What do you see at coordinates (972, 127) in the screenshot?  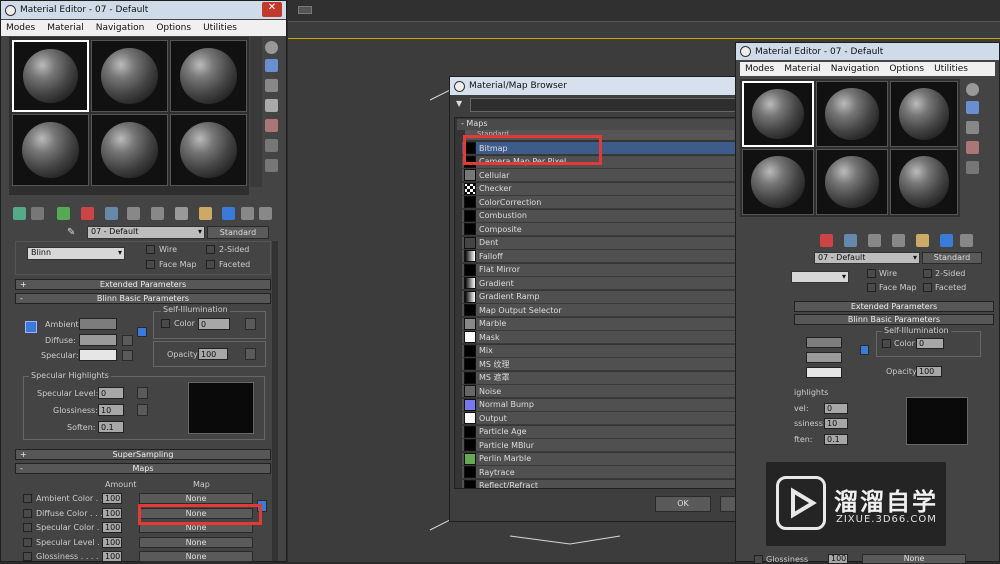 I see `right-background-icon` at bounding box center [972, 127].